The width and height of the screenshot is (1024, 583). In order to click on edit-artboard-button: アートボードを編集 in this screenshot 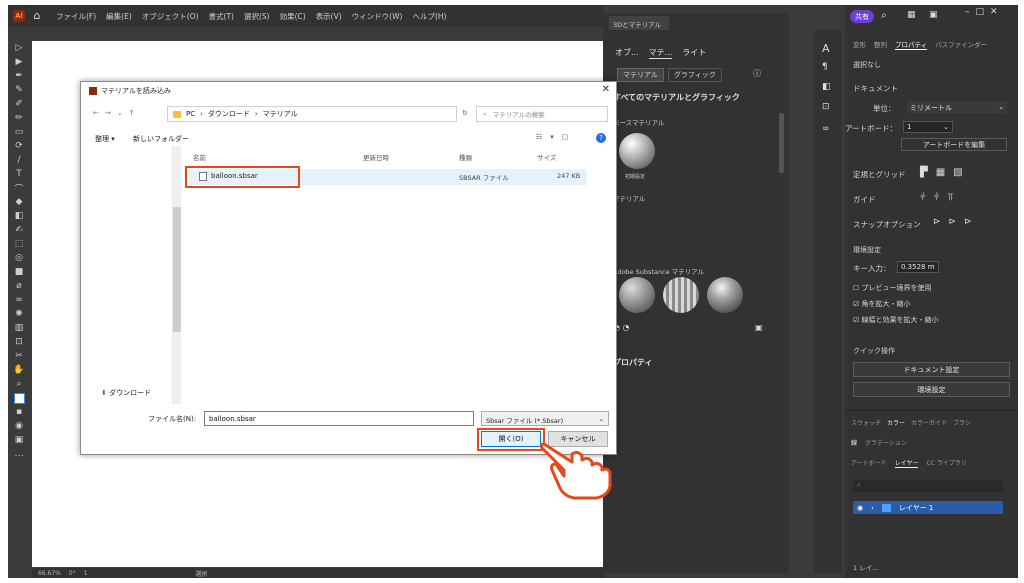, I will do `click(954, 144)`.